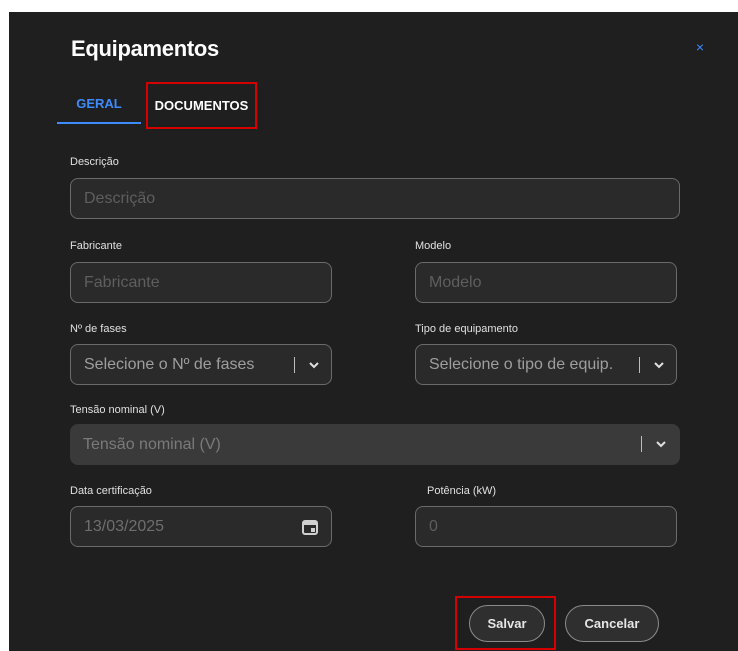 The width and height of the screenshot is (738, 651). Describe the element at coordinates (507, 623) in the screenshot. I see `save-button: Salvar` at that location.